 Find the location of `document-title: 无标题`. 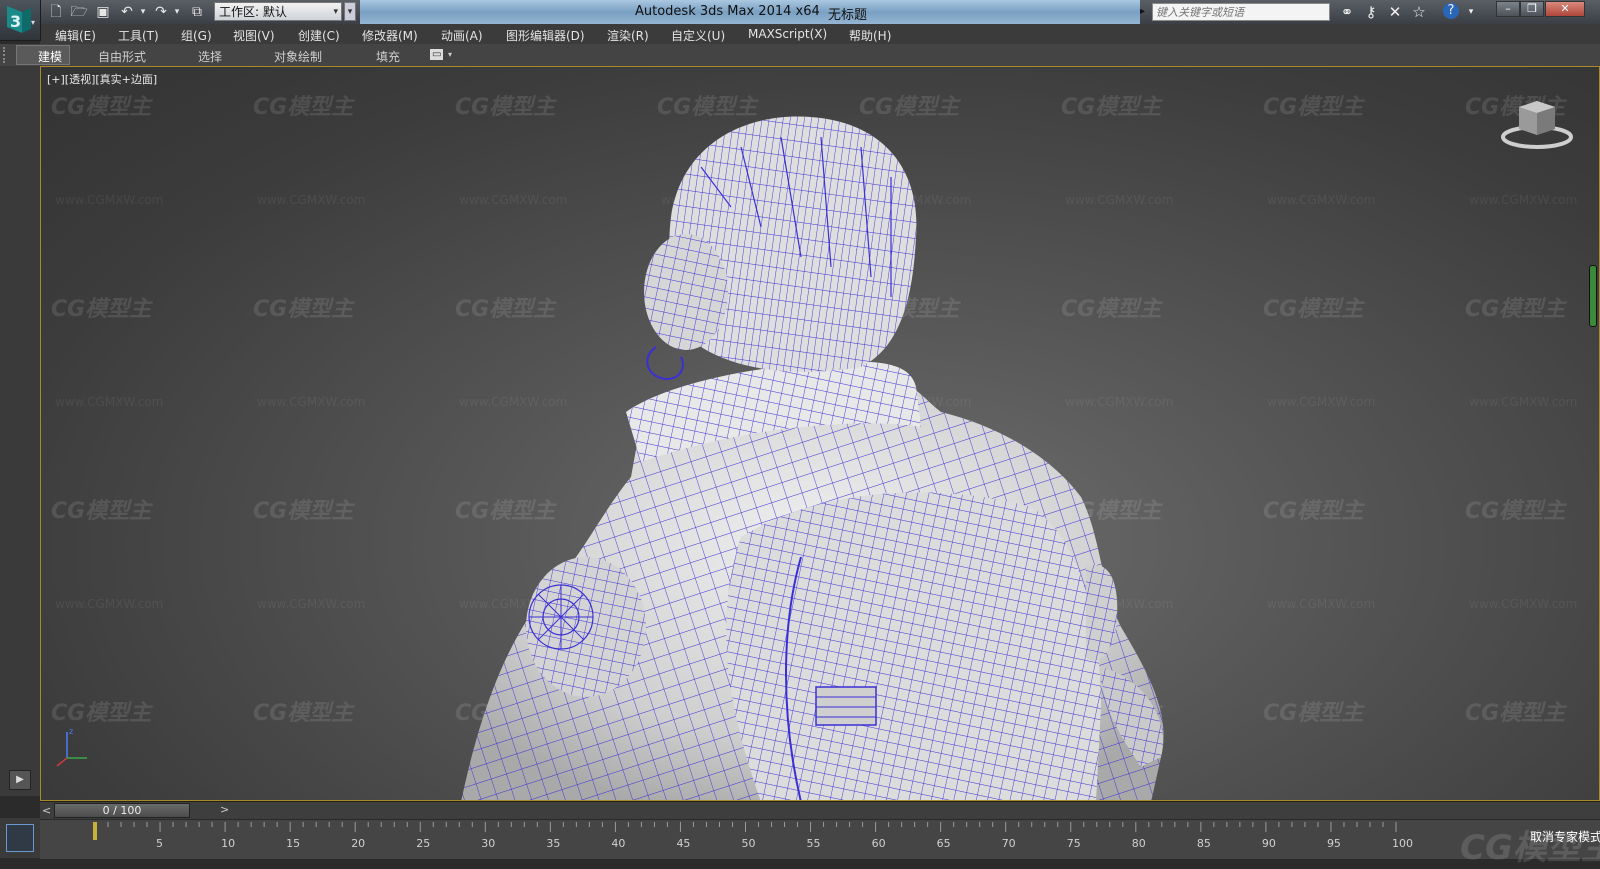

document-title: 无标题 is located at coordinates (848, 15).